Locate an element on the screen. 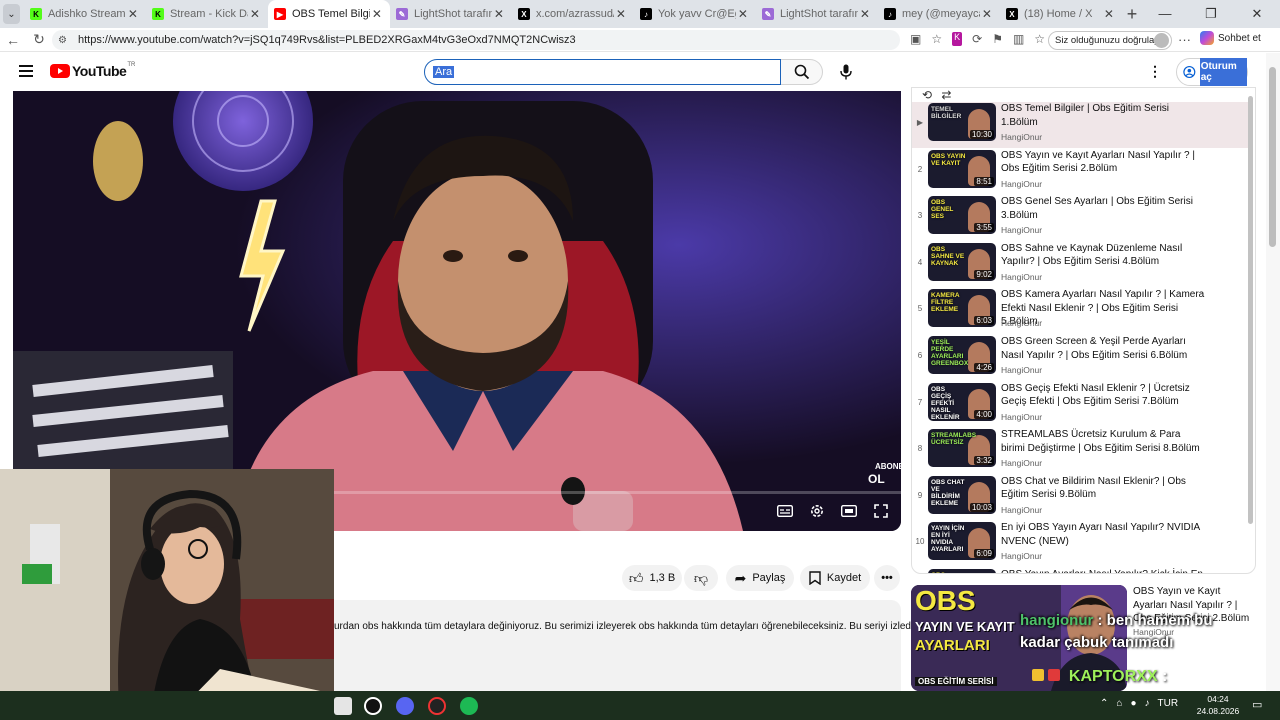 The height and width of the screenshot is (720, 1280). search-input: Ara is located at coordinates (602, 72).